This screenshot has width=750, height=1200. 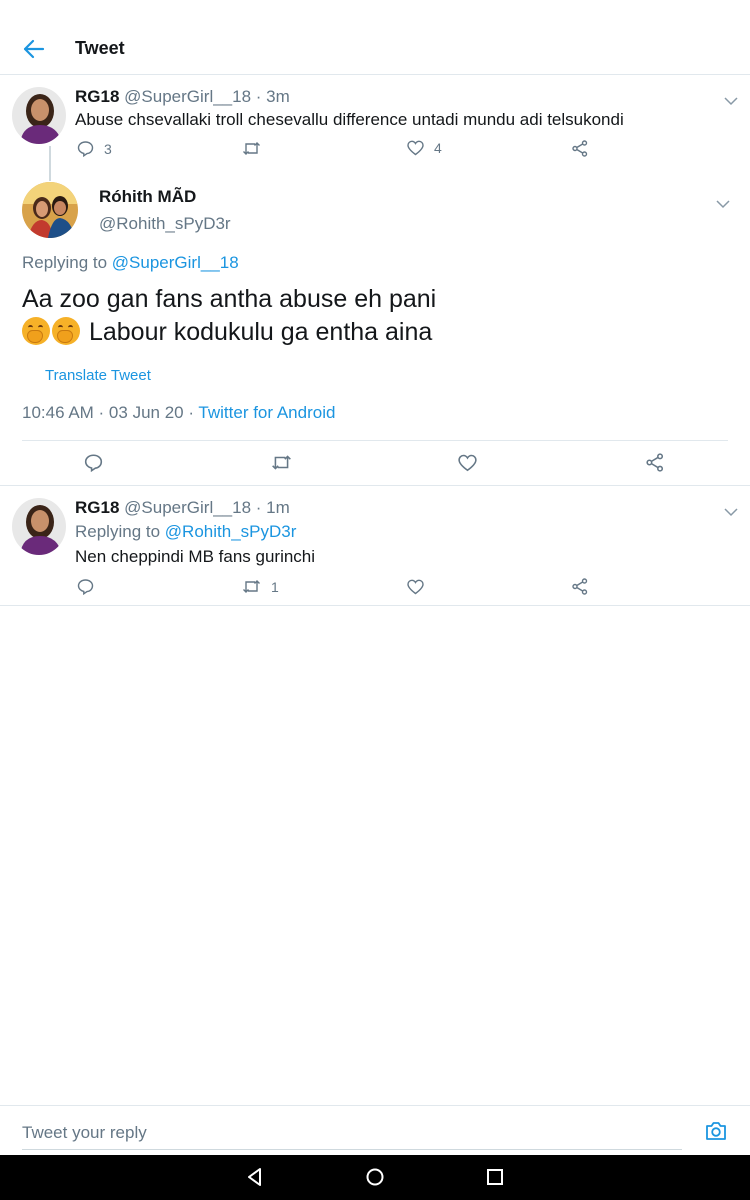 What do you see at coordinates (266, 412) in the screenshot?
I see `tweet-source: Twitter for Android` at bounding box center [266, 412].